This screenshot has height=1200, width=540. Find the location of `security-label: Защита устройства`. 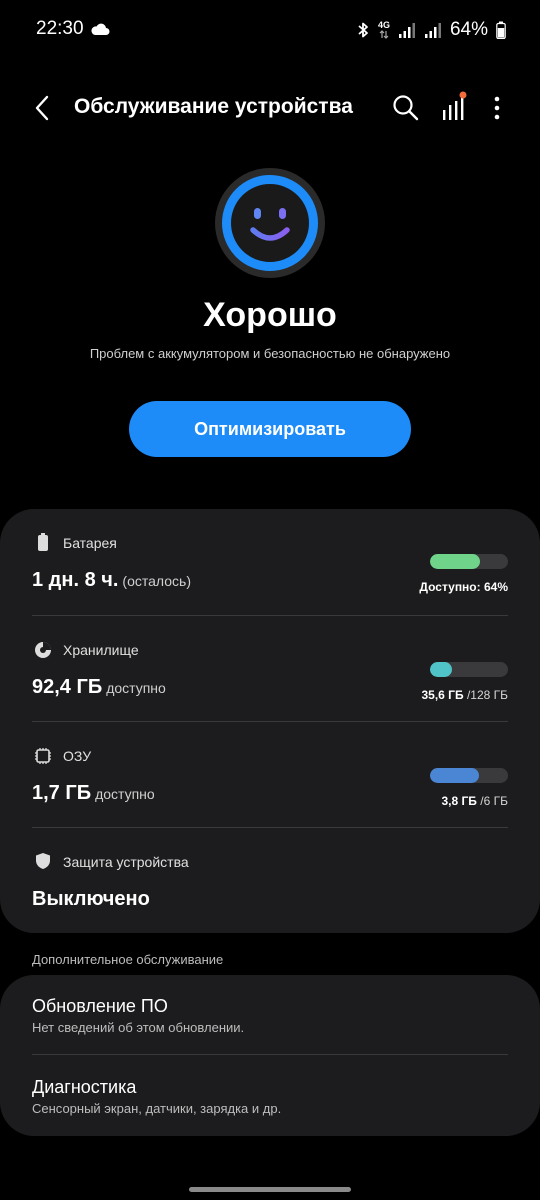

security-label: Защита устройства is located at coordinates (126, 862).